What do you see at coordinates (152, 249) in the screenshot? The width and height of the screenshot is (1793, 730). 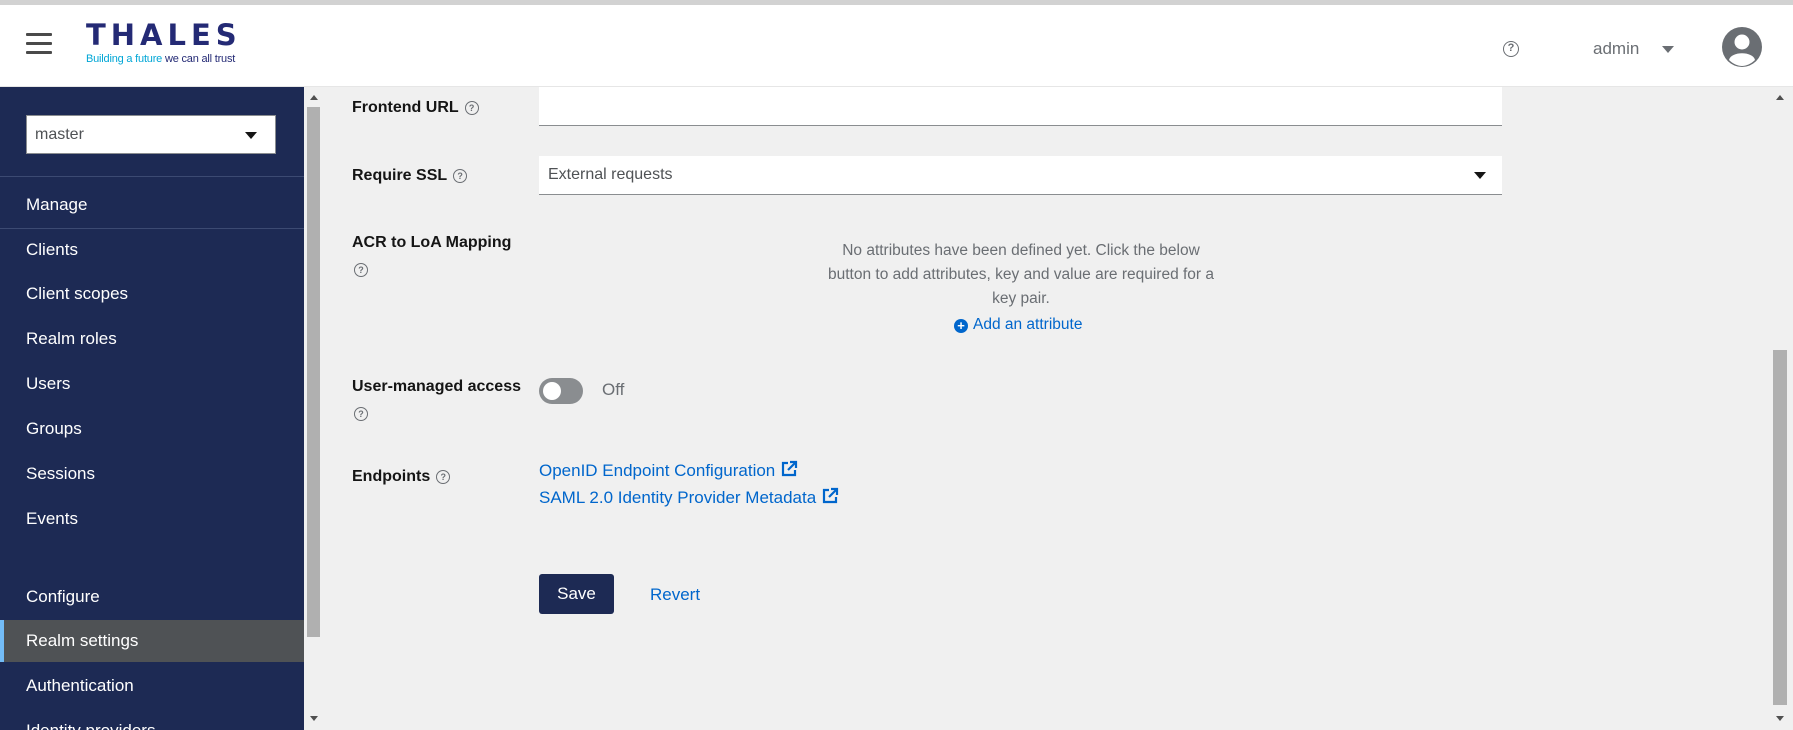 I see `sidebar-item-clients: Clients` at bounding box center [152, 249].